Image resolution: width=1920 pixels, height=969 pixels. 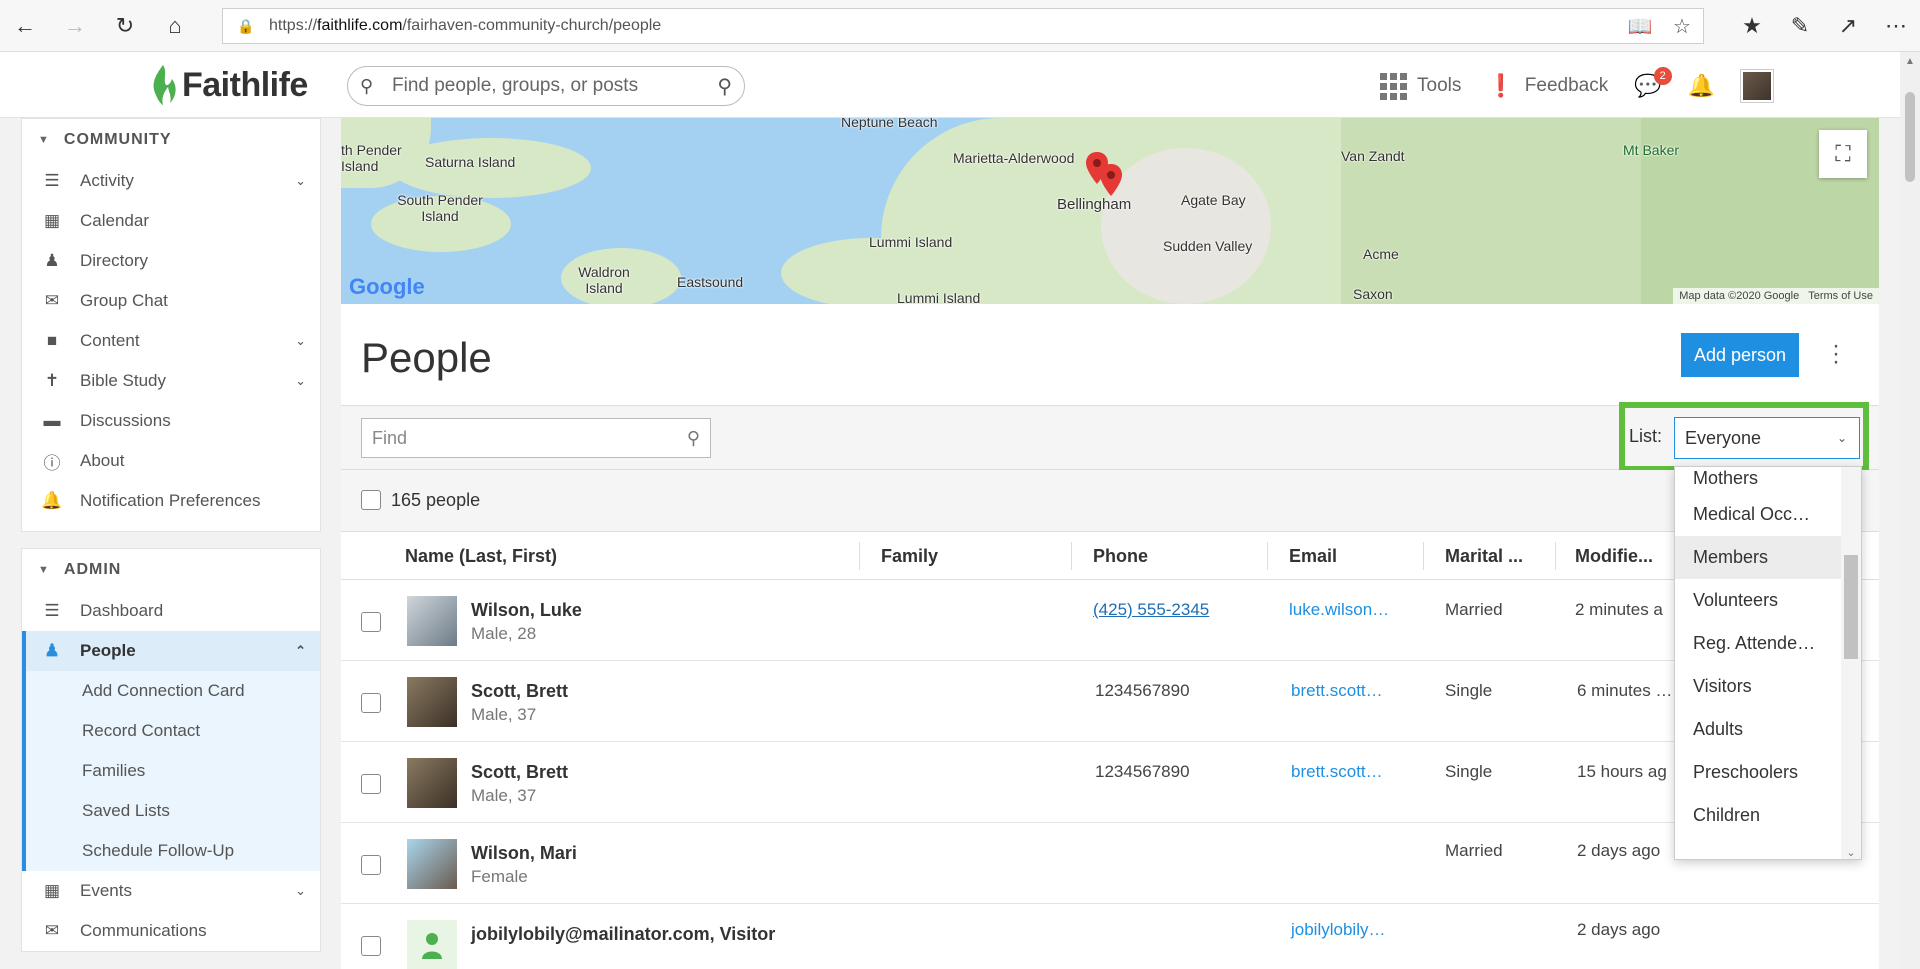 I want to click on more-icon: ⋯, so click(x=1896, y=26).